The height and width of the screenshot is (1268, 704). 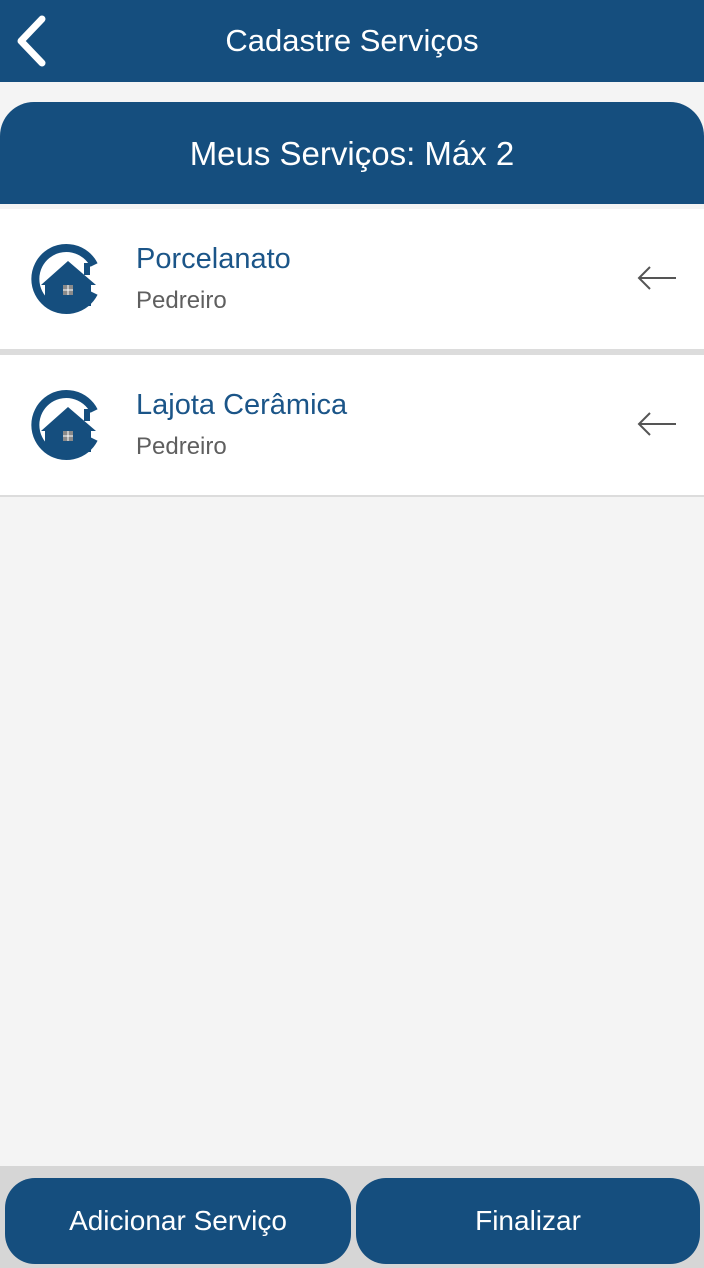 I want to click on top-navigation-bar: Cadastre Serviços, so click(x=352, y=41).